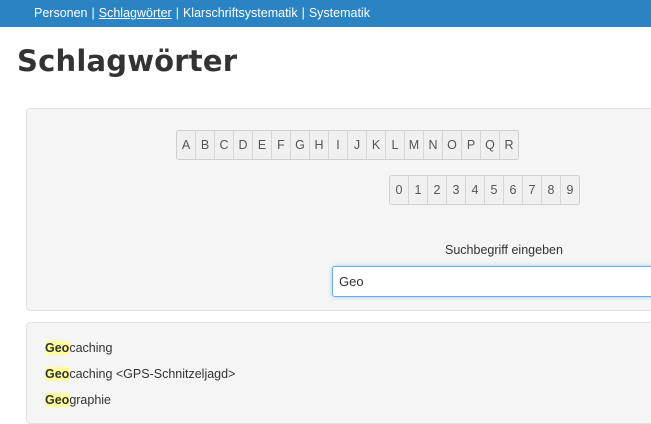 Image resolution: width=651 pixels, height=424 pixels. Describe the element at coordinates (531, 190) in the screenshot. I see `digit-button-7: 7` at that location.